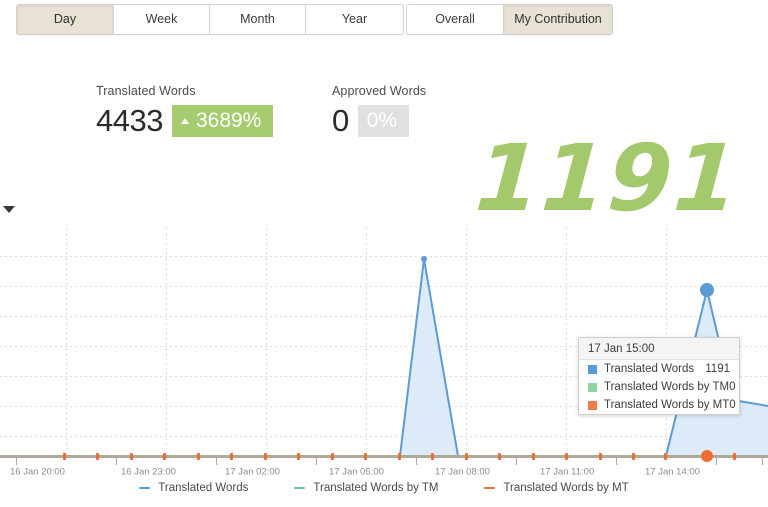 Image resolution: width=768 pixels, height=507 pixels. I want to click on chart-tooltip-row: Translated Words by MT 0, so click(659, 405).